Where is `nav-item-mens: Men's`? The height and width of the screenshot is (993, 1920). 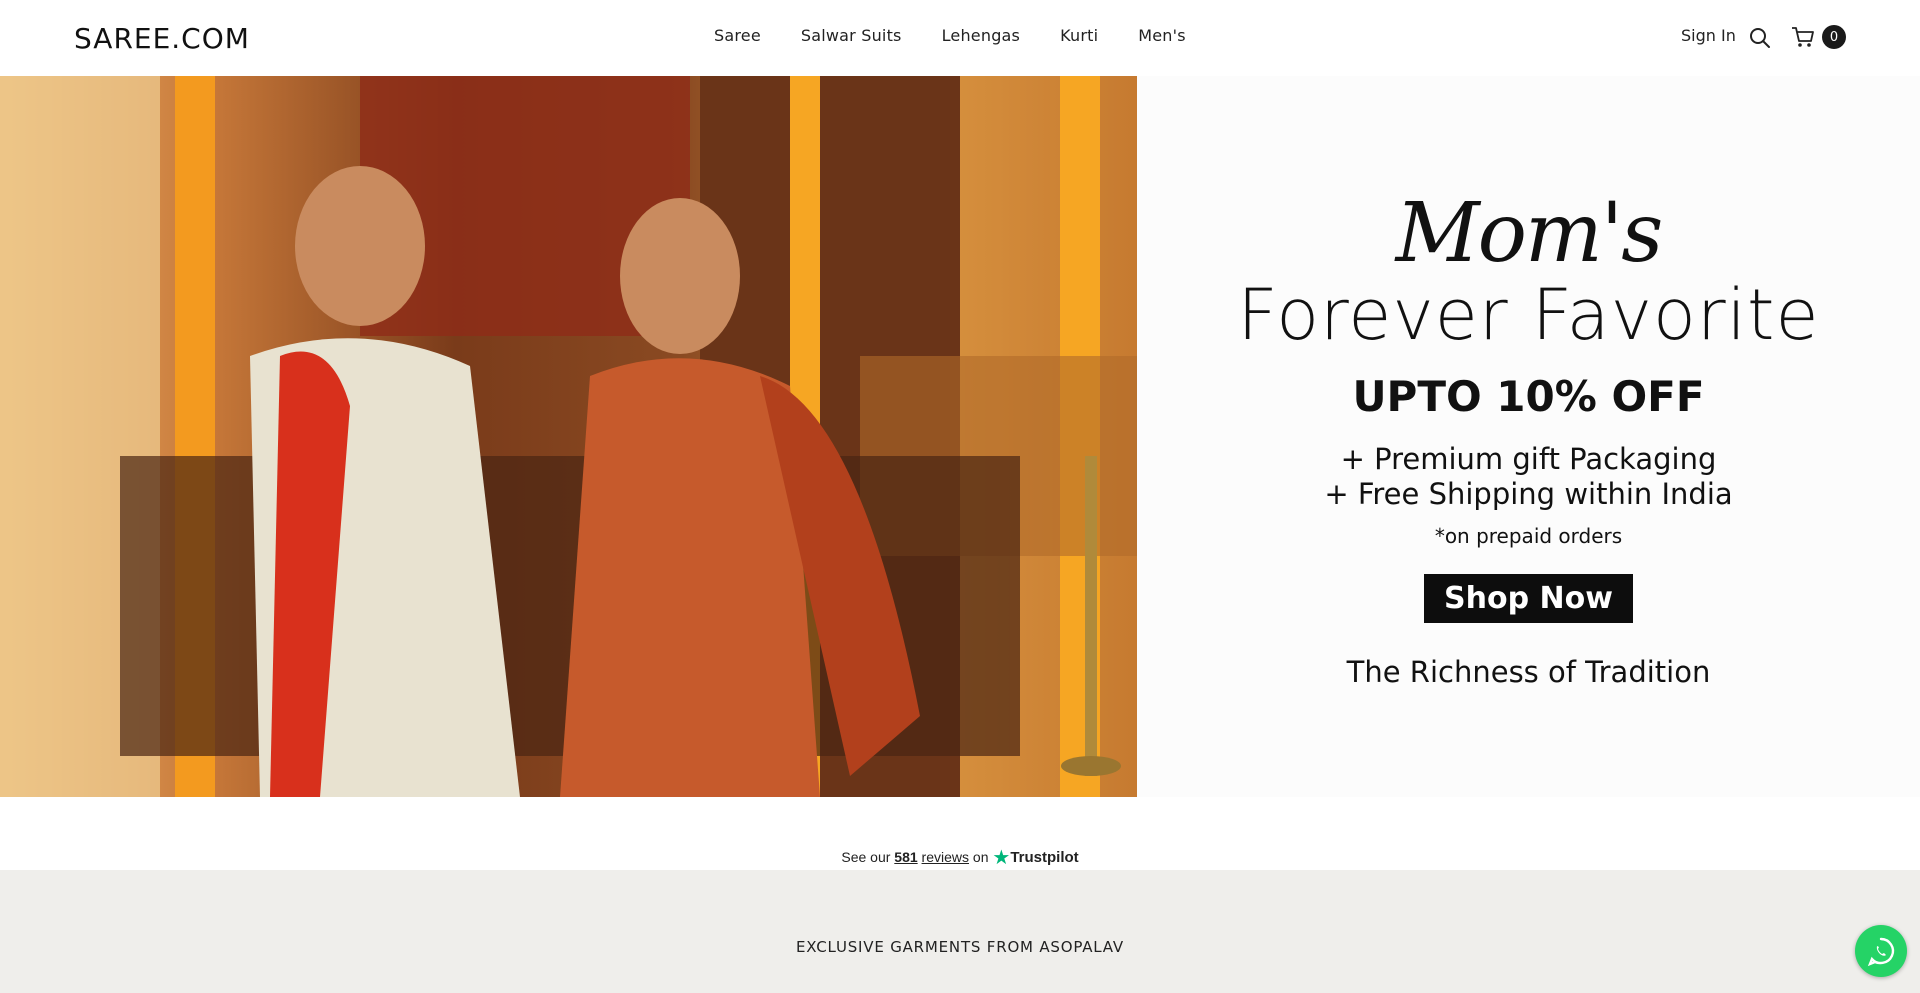
nav-item-mens: Men's is located at coordinates (1162, 35).